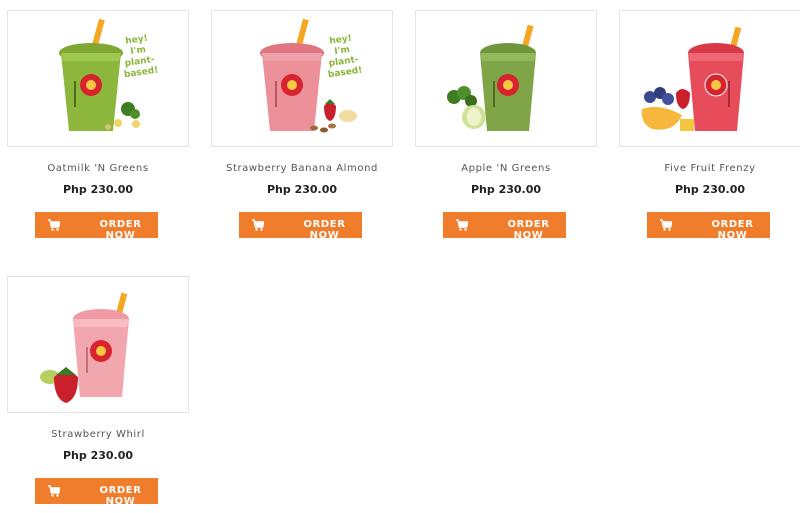 This screenshot has width=800, height=513. I want to click on product-name: Strawberry Whirl, so click(98, 434).